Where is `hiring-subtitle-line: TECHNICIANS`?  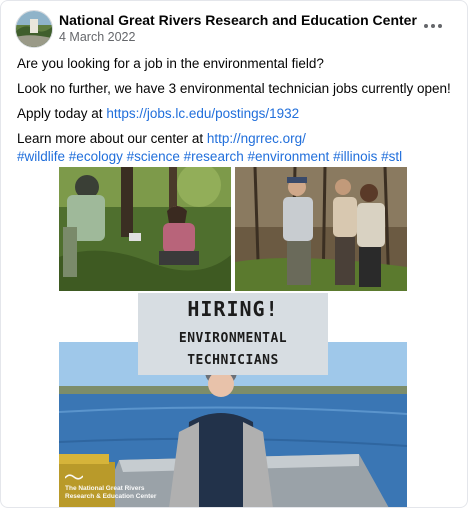
hiring-subtitle-line: TECHNICIANS is located at coordinates (233, 360).